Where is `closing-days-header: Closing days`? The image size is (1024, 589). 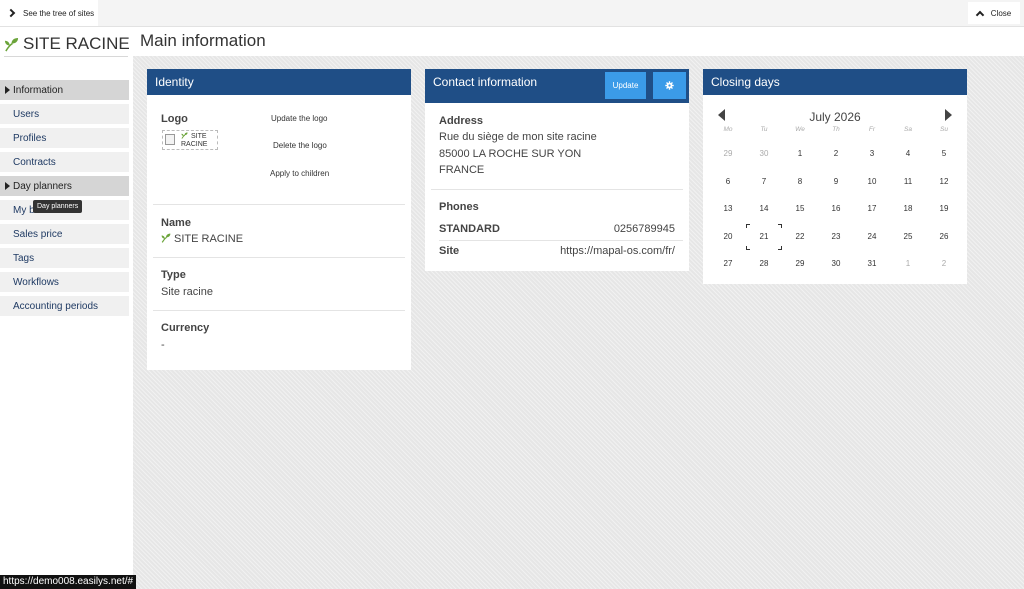
closing-days-header: Closing days is located at coordinates (835, 82).